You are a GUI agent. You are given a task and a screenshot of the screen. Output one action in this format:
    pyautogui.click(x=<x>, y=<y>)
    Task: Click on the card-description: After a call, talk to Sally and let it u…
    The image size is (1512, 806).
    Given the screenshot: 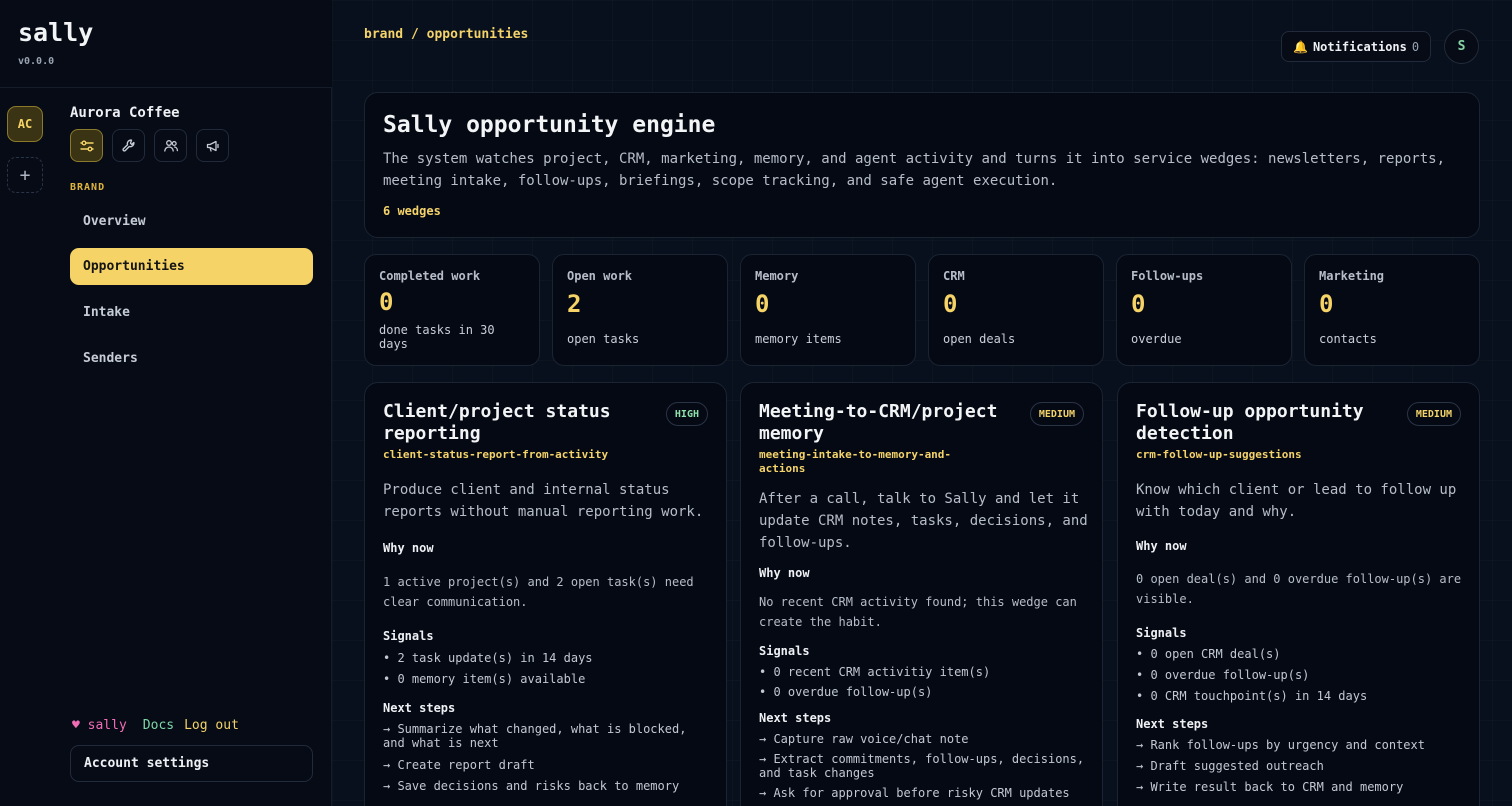 What is the action you would take?
    pyautogui.click(x=923, y=521)
    